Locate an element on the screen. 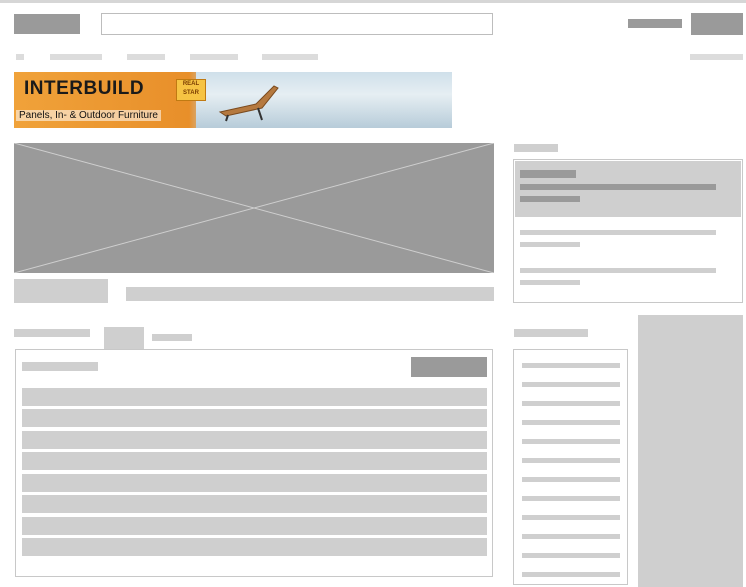 The height and width of the screenshot is (587, 746). link-list-heading is located at coordinates (551, 333).